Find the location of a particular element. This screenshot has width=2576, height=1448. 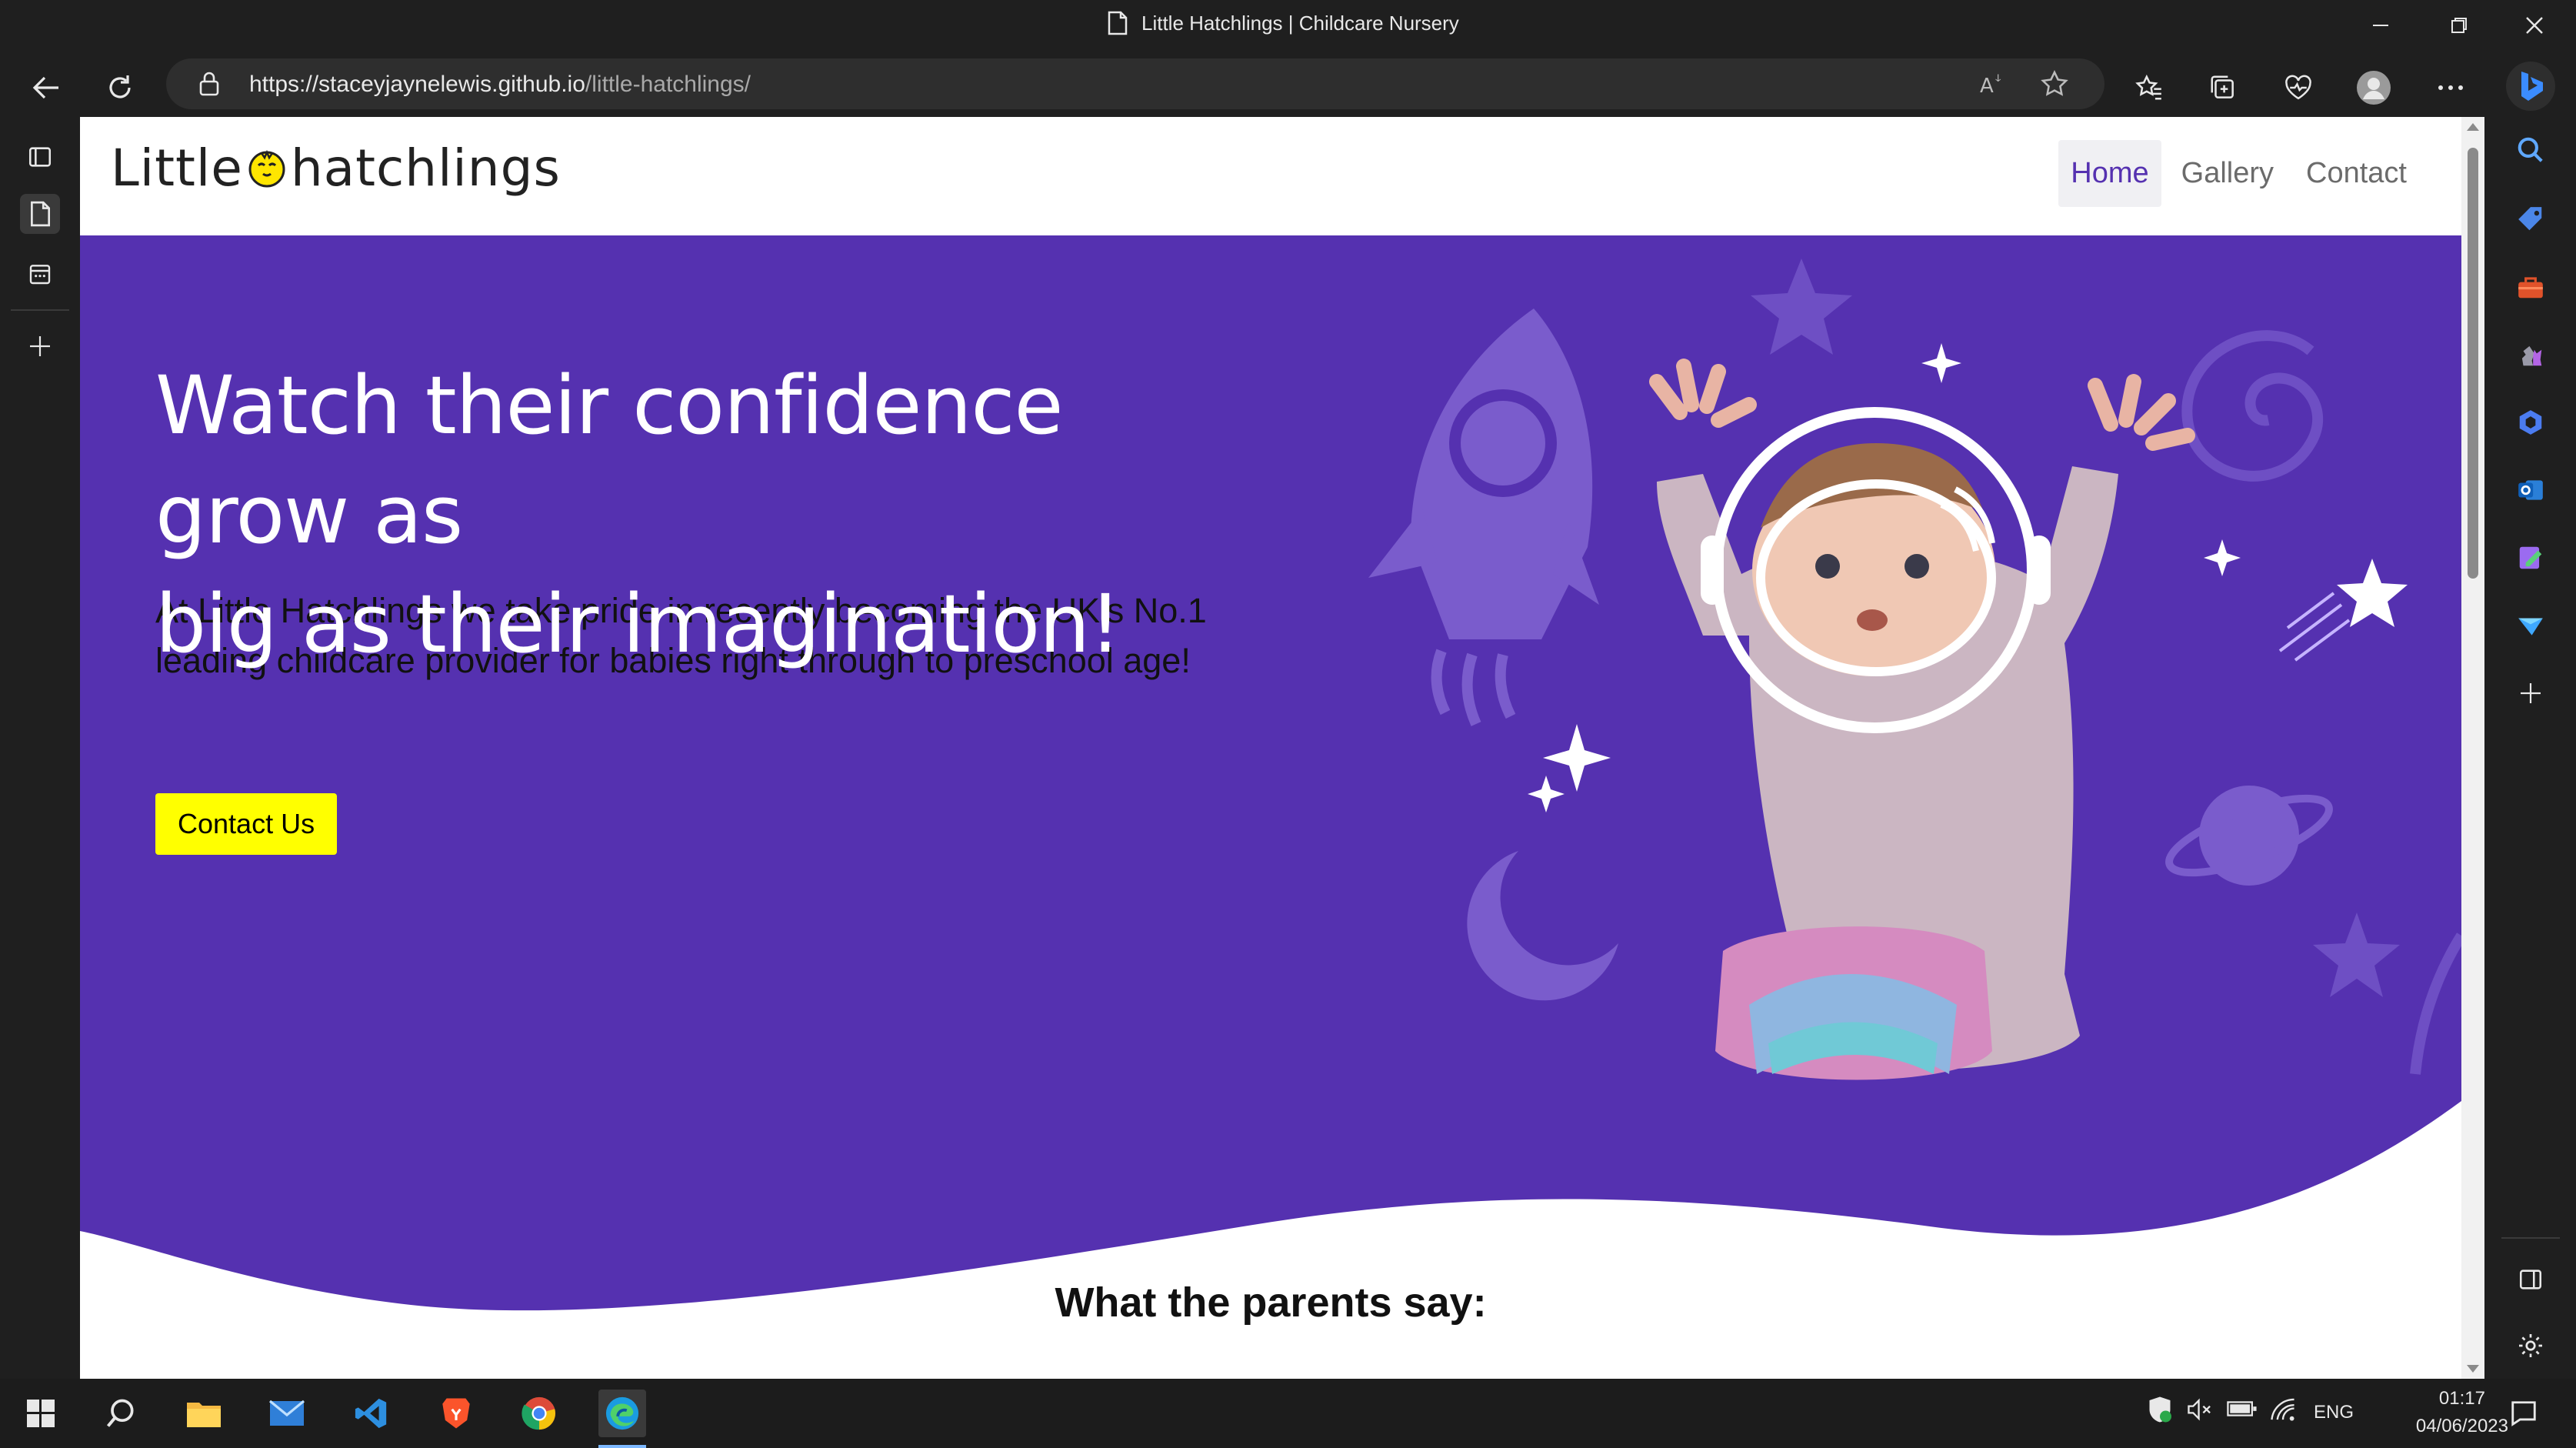

maximize-button is located at coordinates (2459, 26).